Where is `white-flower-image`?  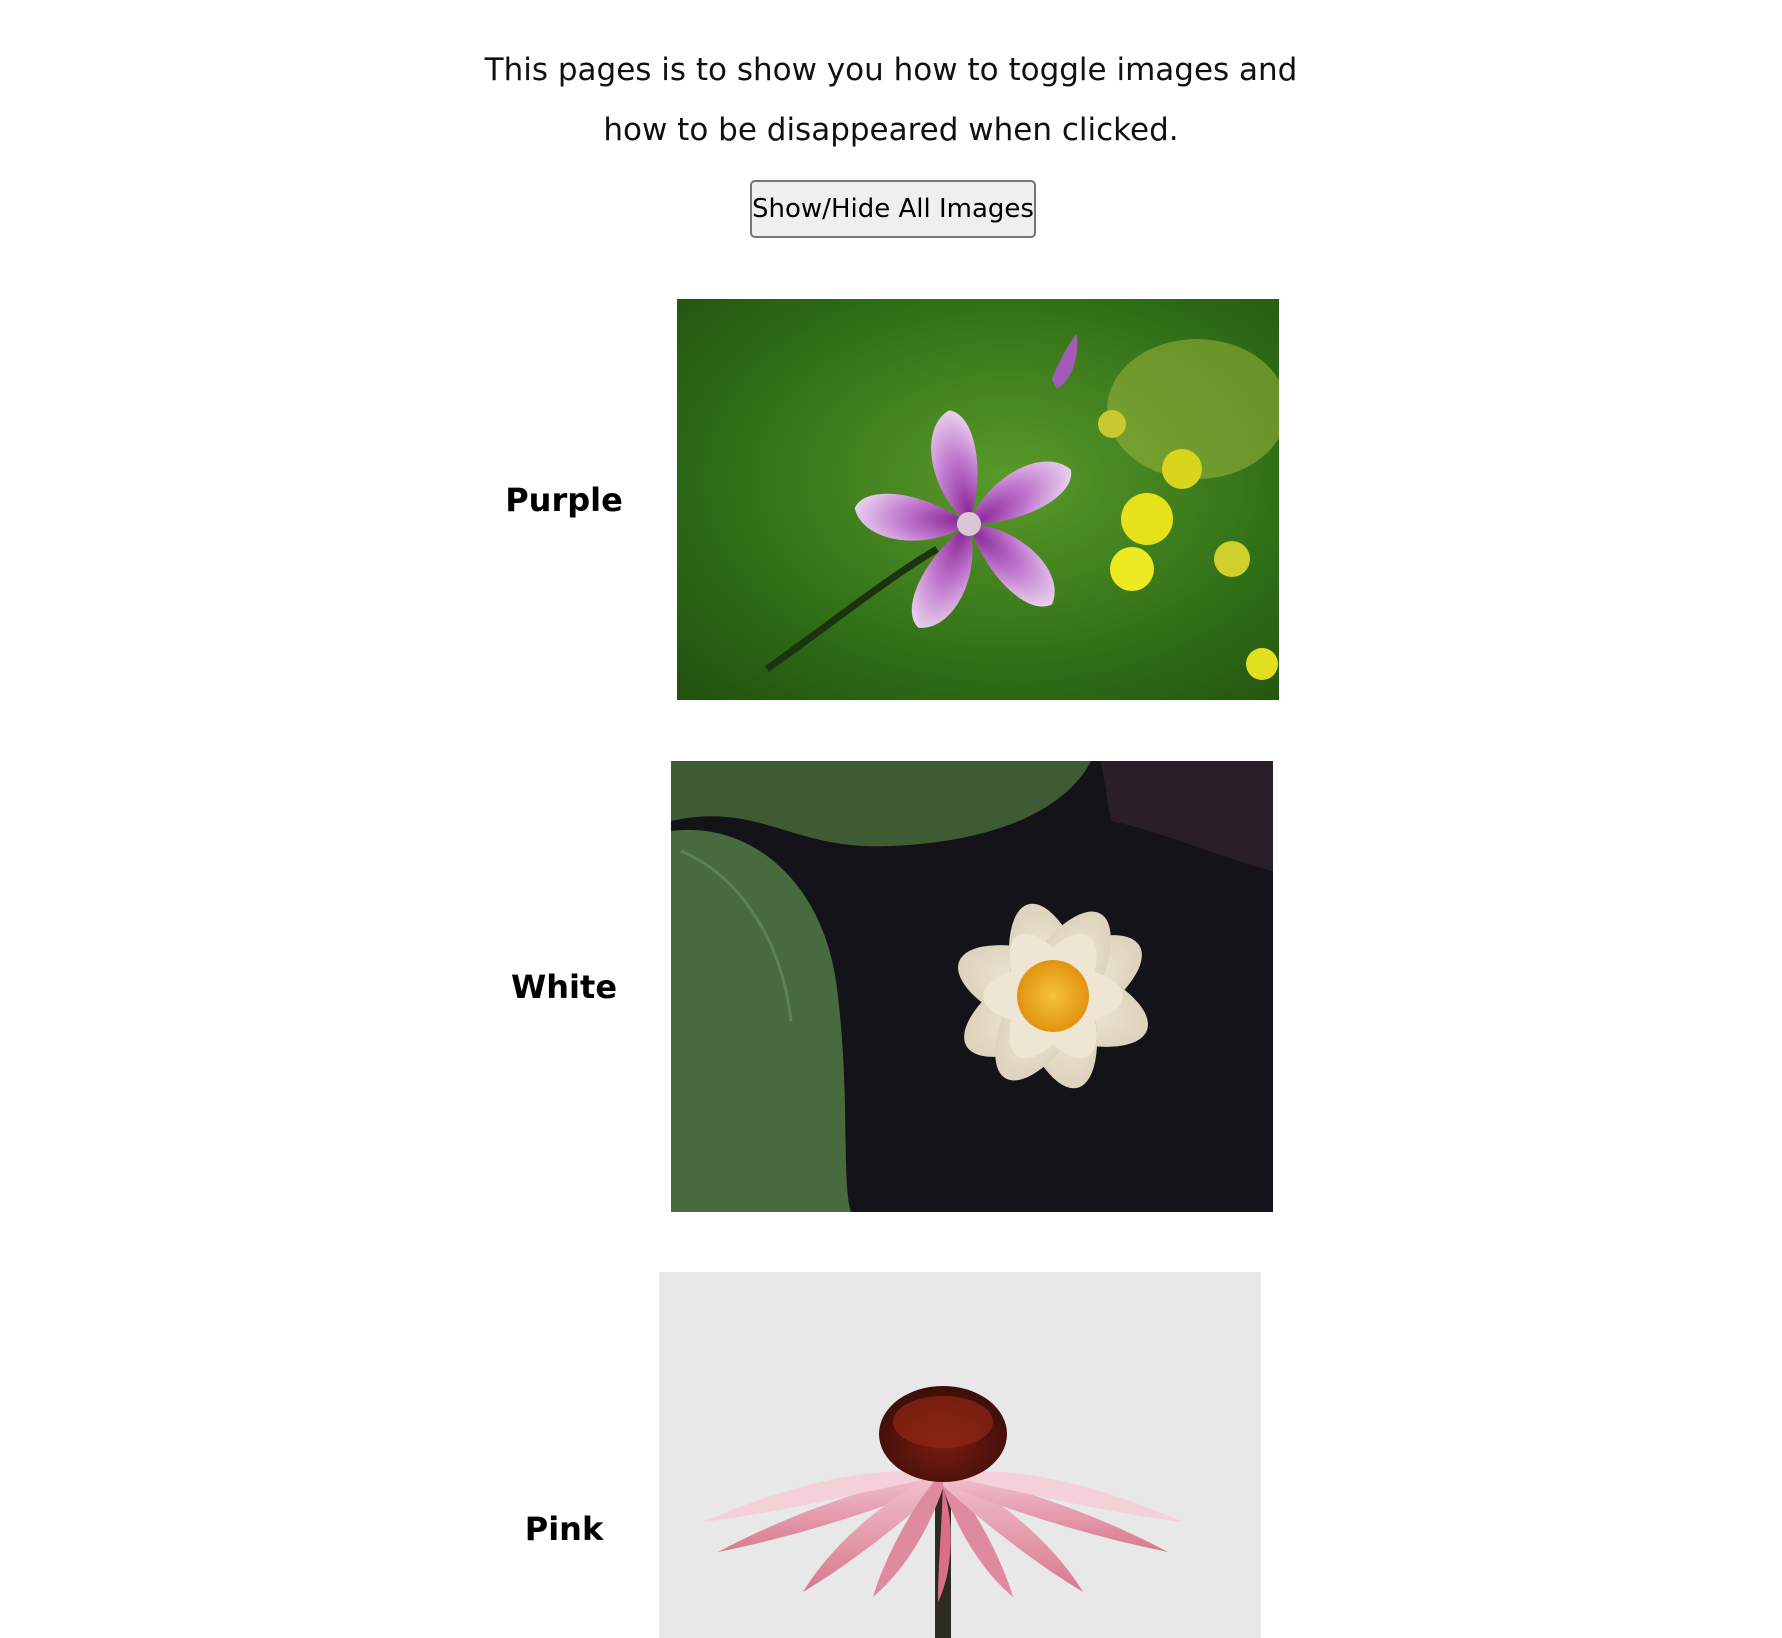 white-flower-image is located at coordinates (972, 986).